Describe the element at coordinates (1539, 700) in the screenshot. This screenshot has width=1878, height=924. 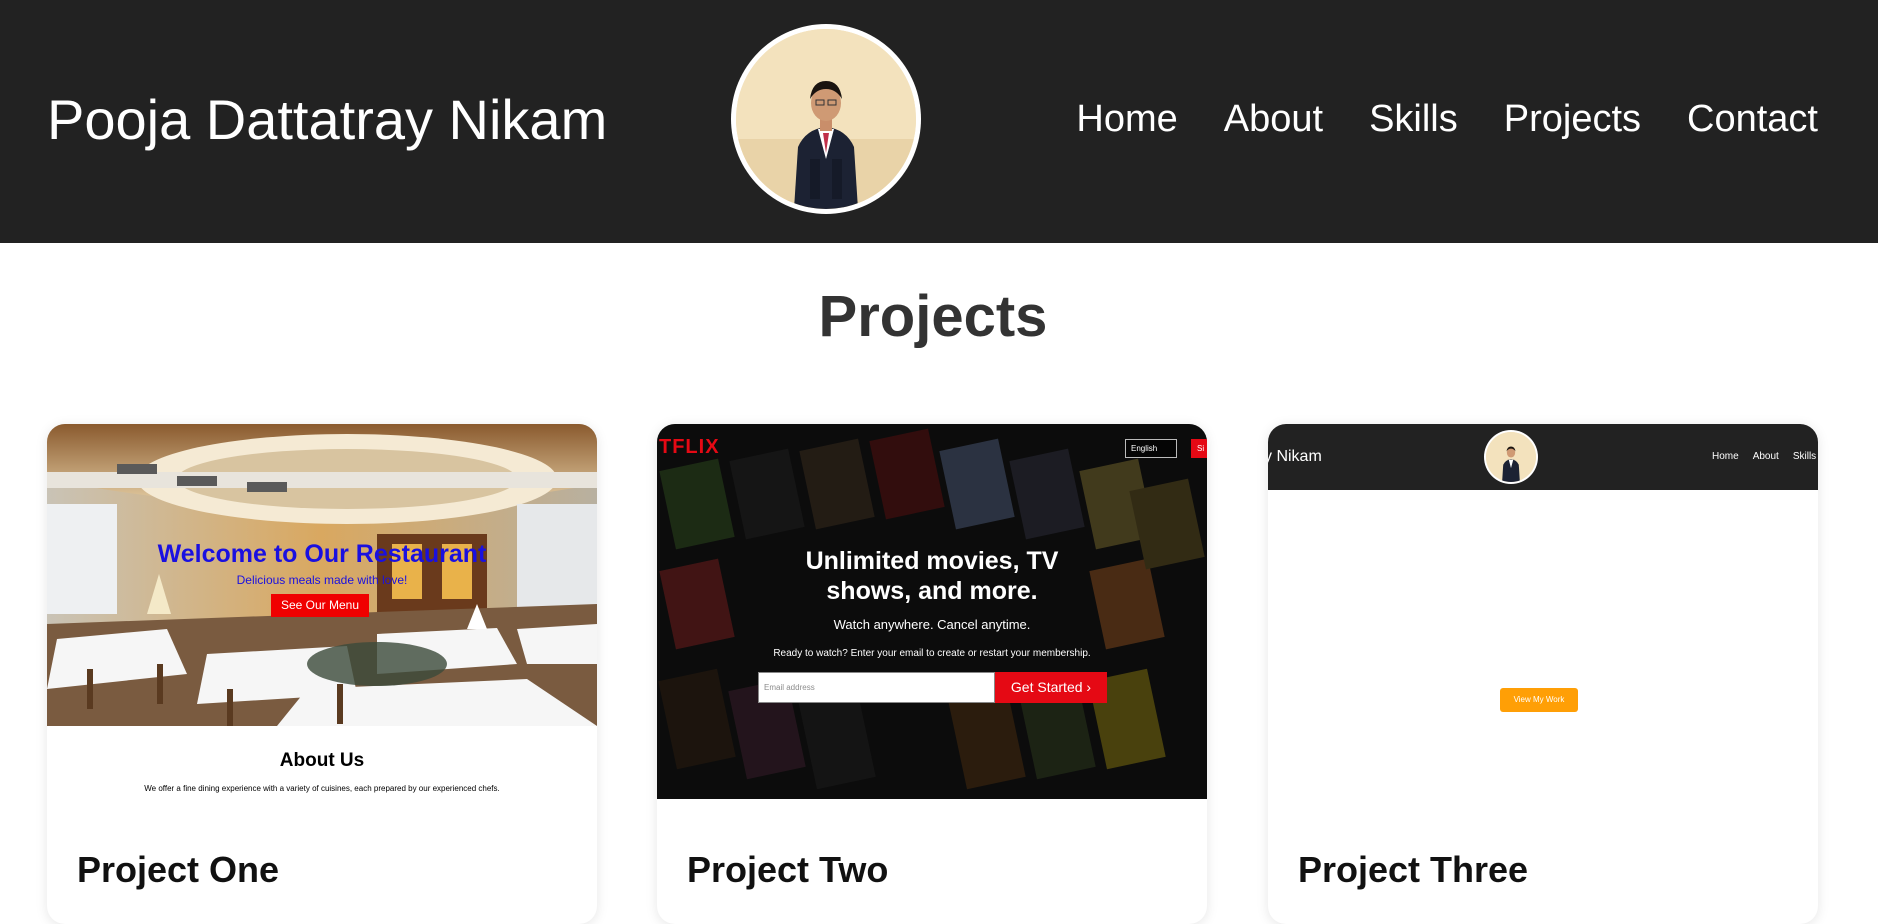
I see `view-my-work-button: View My Work` at that location.